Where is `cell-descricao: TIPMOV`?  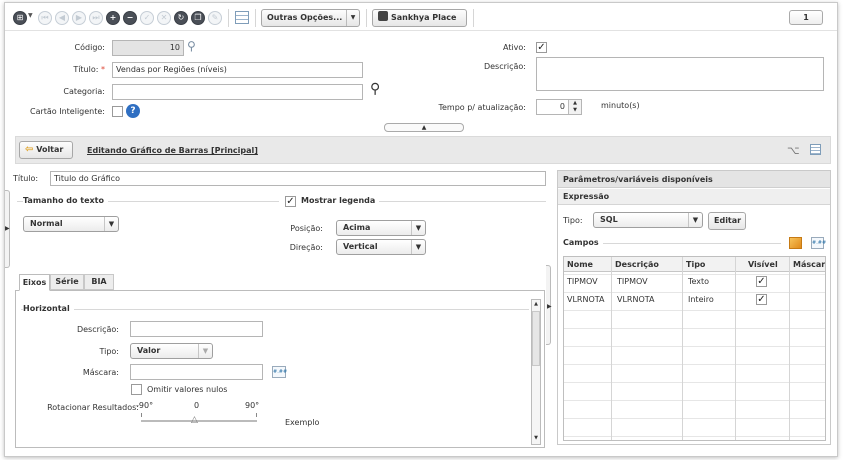
cell-descricao: TIPMOV is located at coordinates (632, 281).